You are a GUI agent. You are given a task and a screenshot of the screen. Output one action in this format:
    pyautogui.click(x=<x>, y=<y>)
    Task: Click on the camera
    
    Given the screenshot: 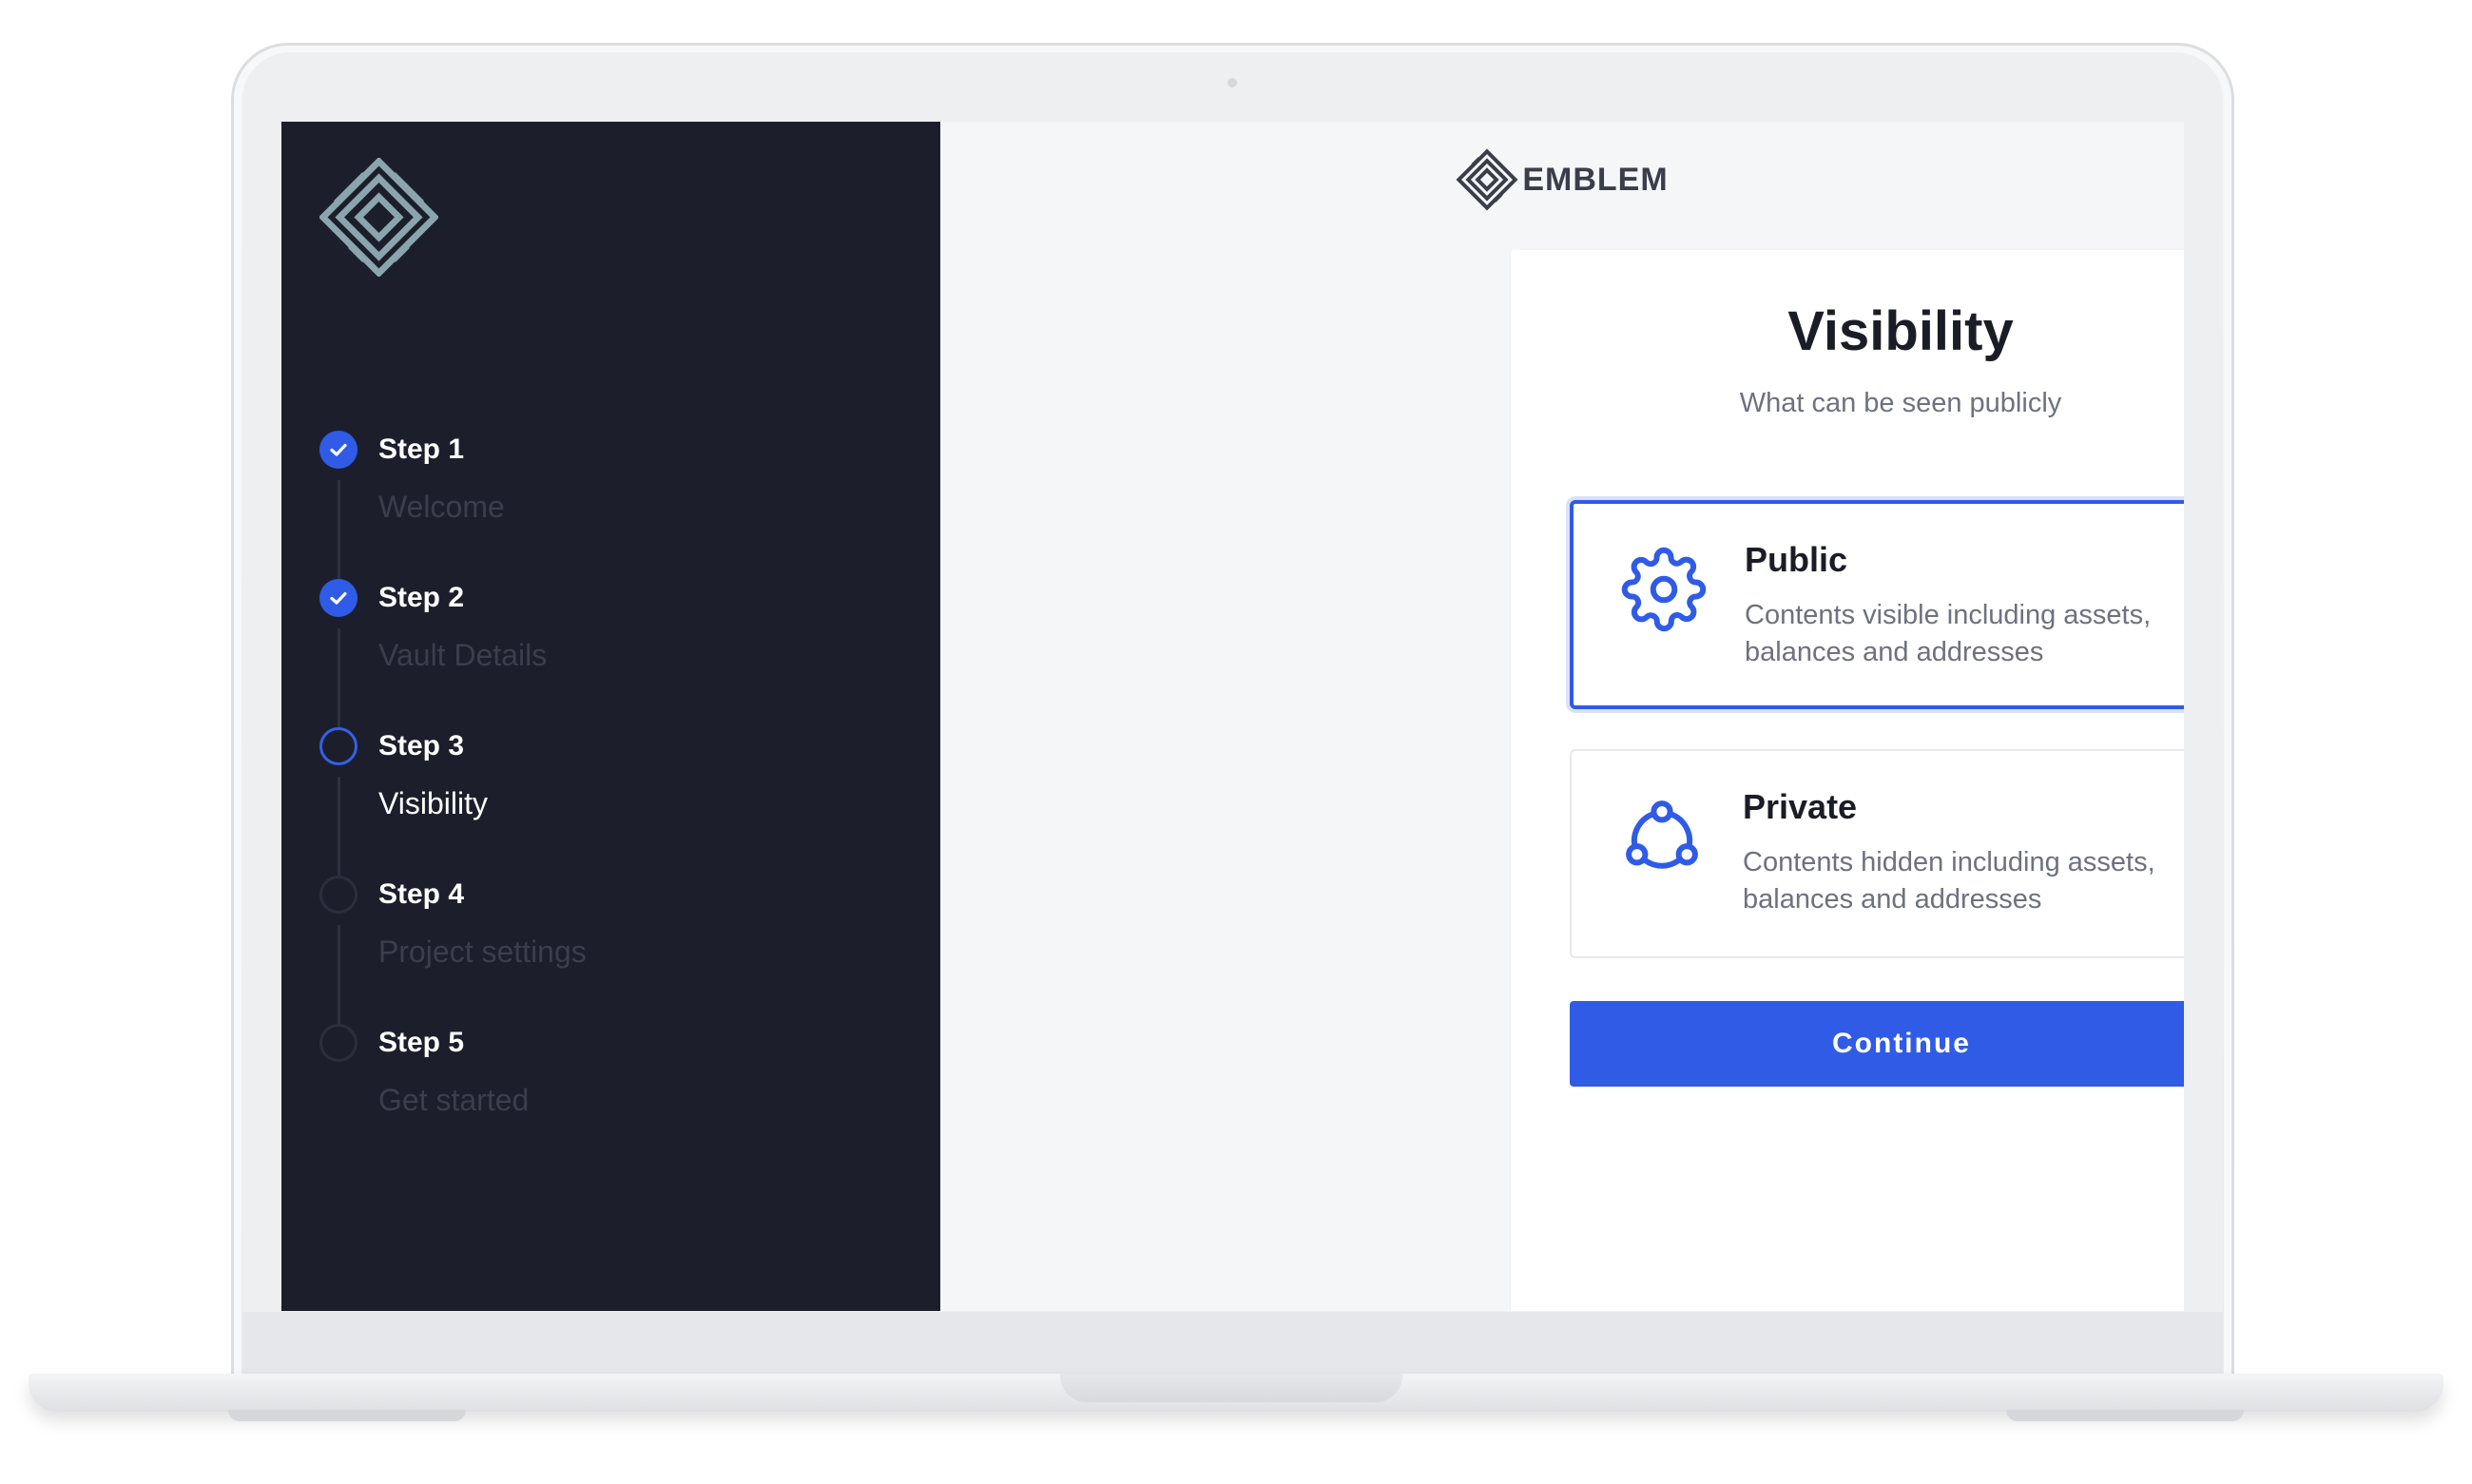 What is the action you would take?
    pyautogui.click(x=1232, y=82)
    